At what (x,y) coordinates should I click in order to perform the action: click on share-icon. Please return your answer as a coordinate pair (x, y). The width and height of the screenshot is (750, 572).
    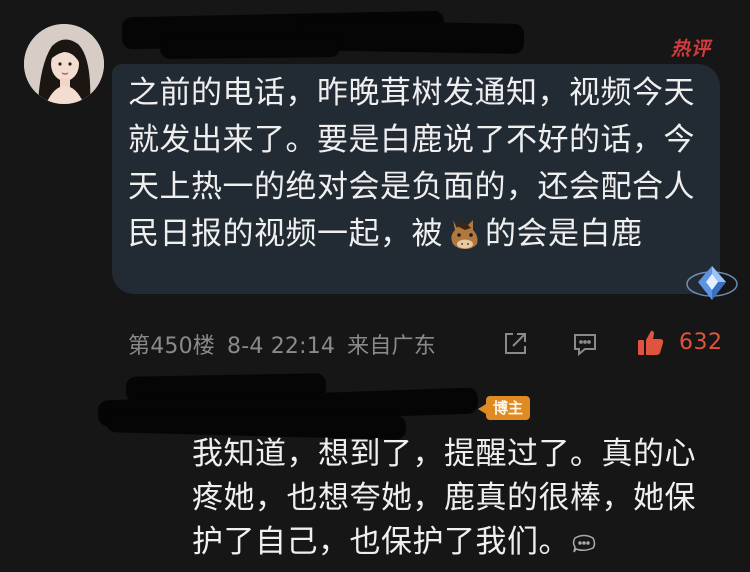
    Looking at the image, I should click on (515, 344).